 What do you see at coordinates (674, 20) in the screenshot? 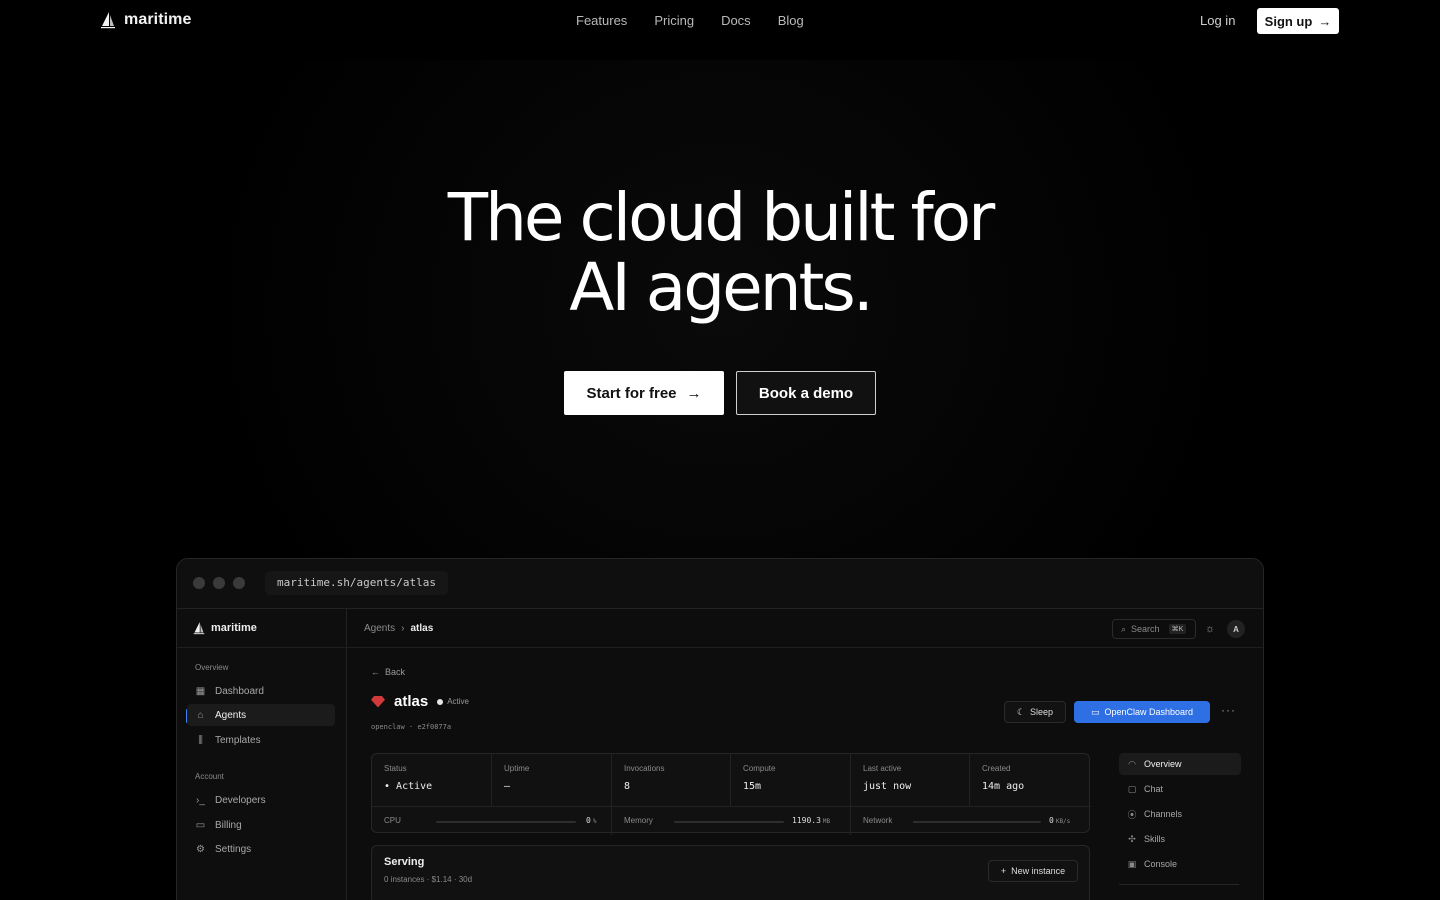
I see `nav-link-pricing: Pricing` at bounding box center [674, 20].